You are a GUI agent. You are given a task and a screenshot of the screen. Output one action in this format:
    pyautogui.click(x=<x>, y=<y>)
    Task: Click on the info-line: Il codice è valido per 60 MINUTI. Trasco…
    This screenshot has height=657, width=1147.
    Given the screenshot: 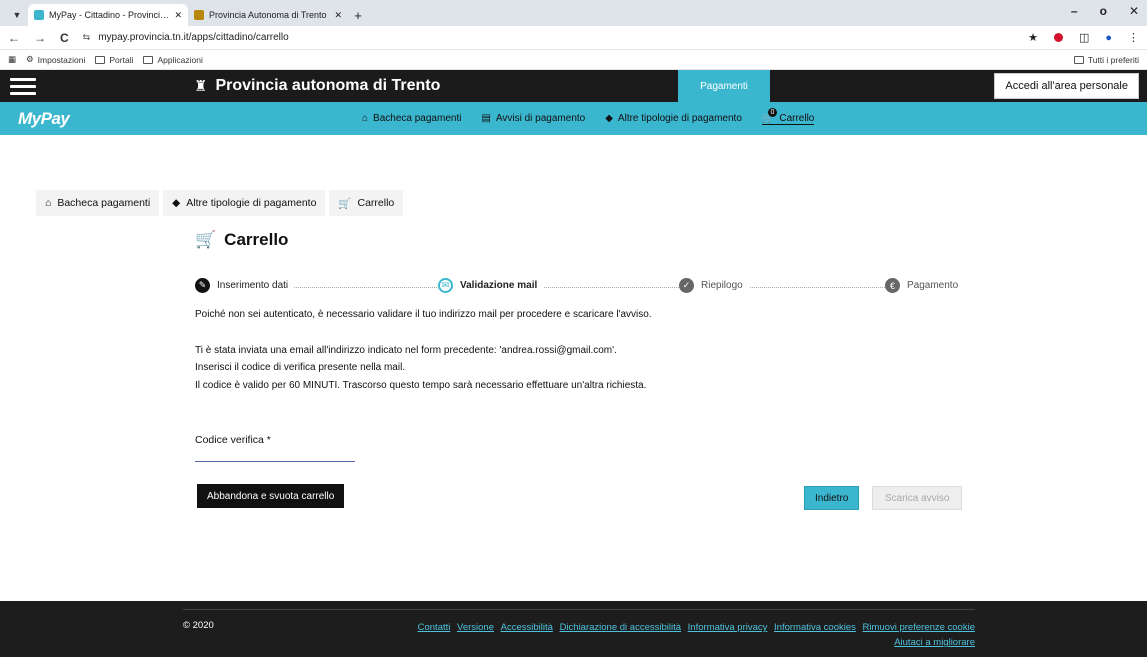 What is the action you would take?
    pyautogui.click(x=421, y=385)
    